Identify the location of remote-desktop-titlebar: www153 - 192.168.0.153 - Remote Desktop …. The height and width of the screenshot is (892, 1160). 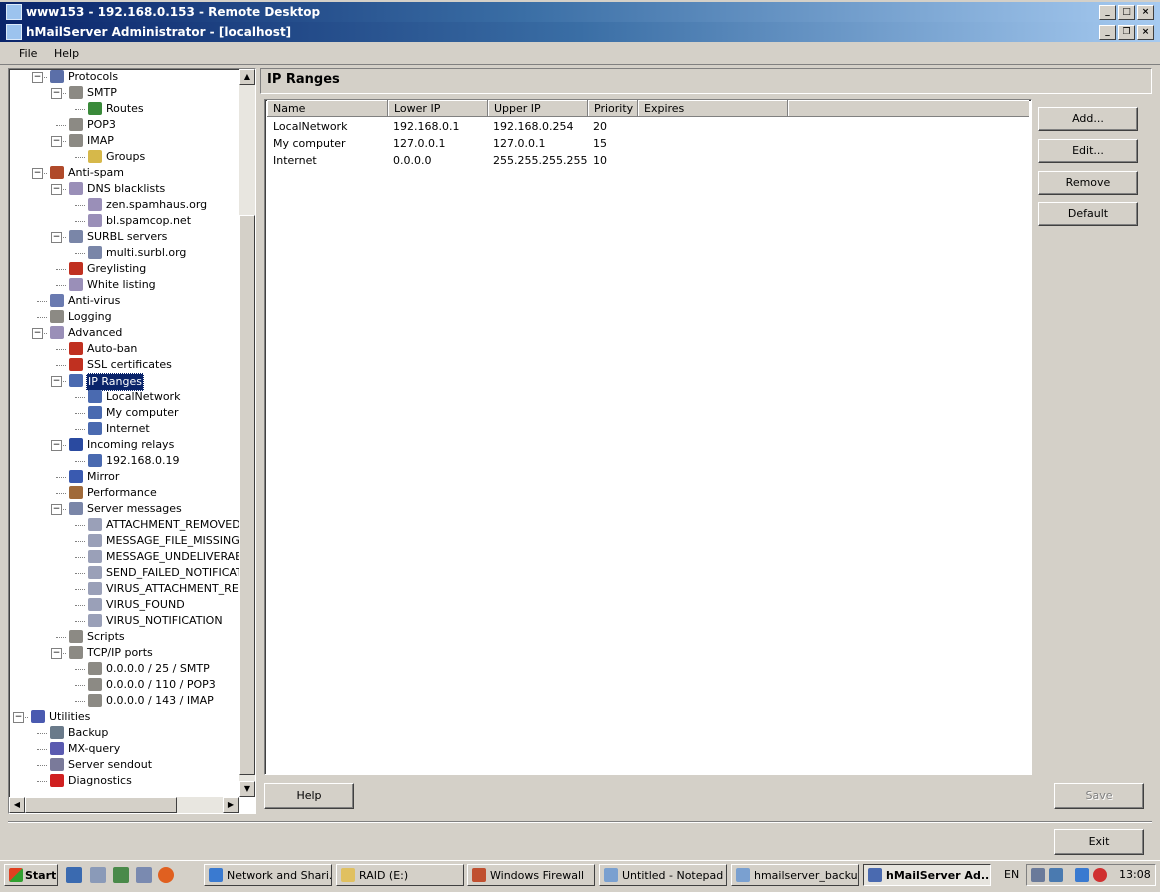
(580, 12).